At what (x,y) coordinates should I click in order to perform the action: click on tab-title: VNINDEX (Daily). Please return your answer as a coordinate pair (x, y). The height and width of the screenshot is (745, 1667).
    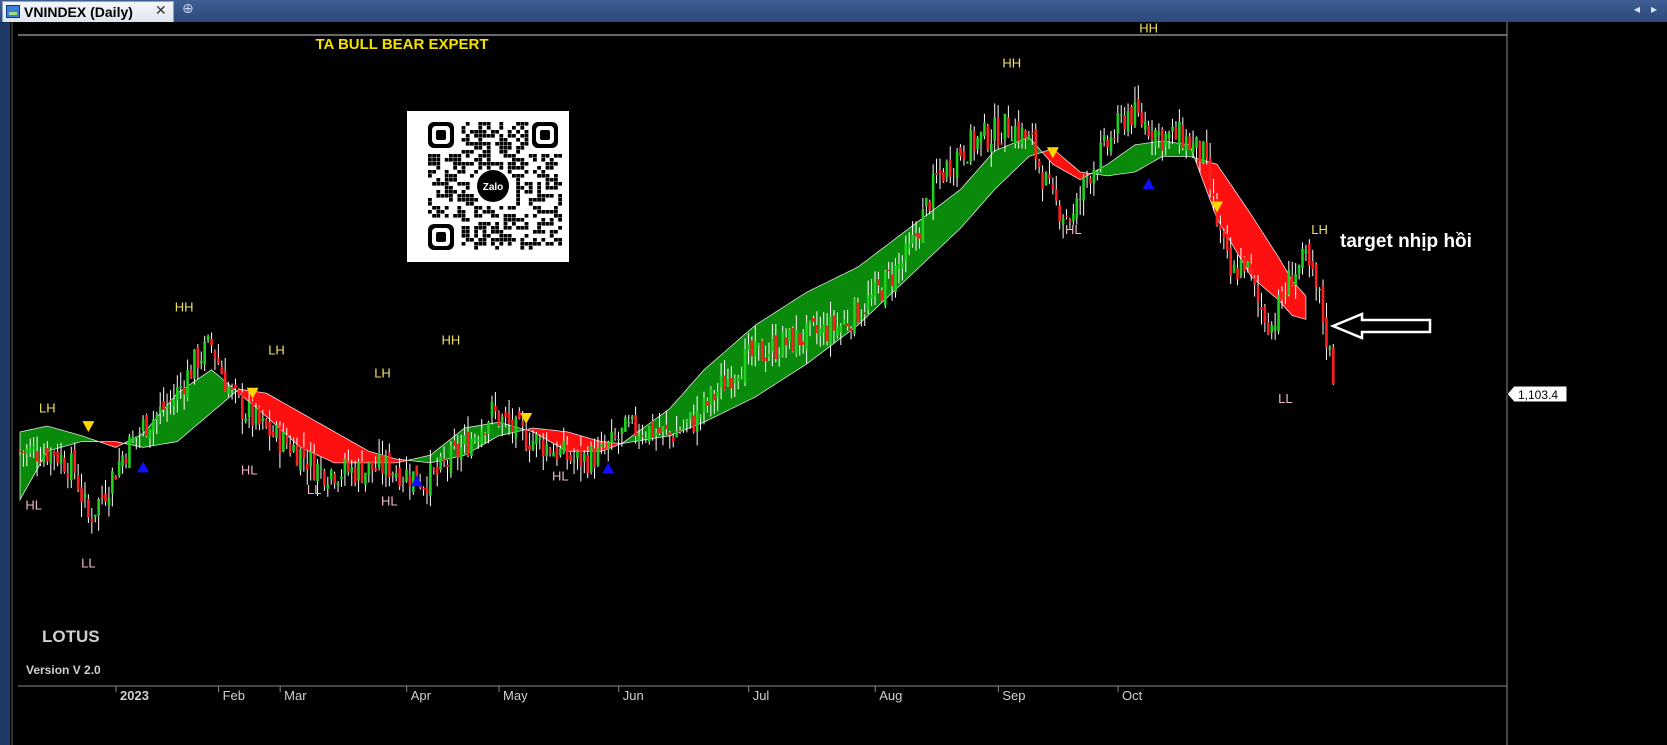
    Looking at the image, I should click on (78, 12).